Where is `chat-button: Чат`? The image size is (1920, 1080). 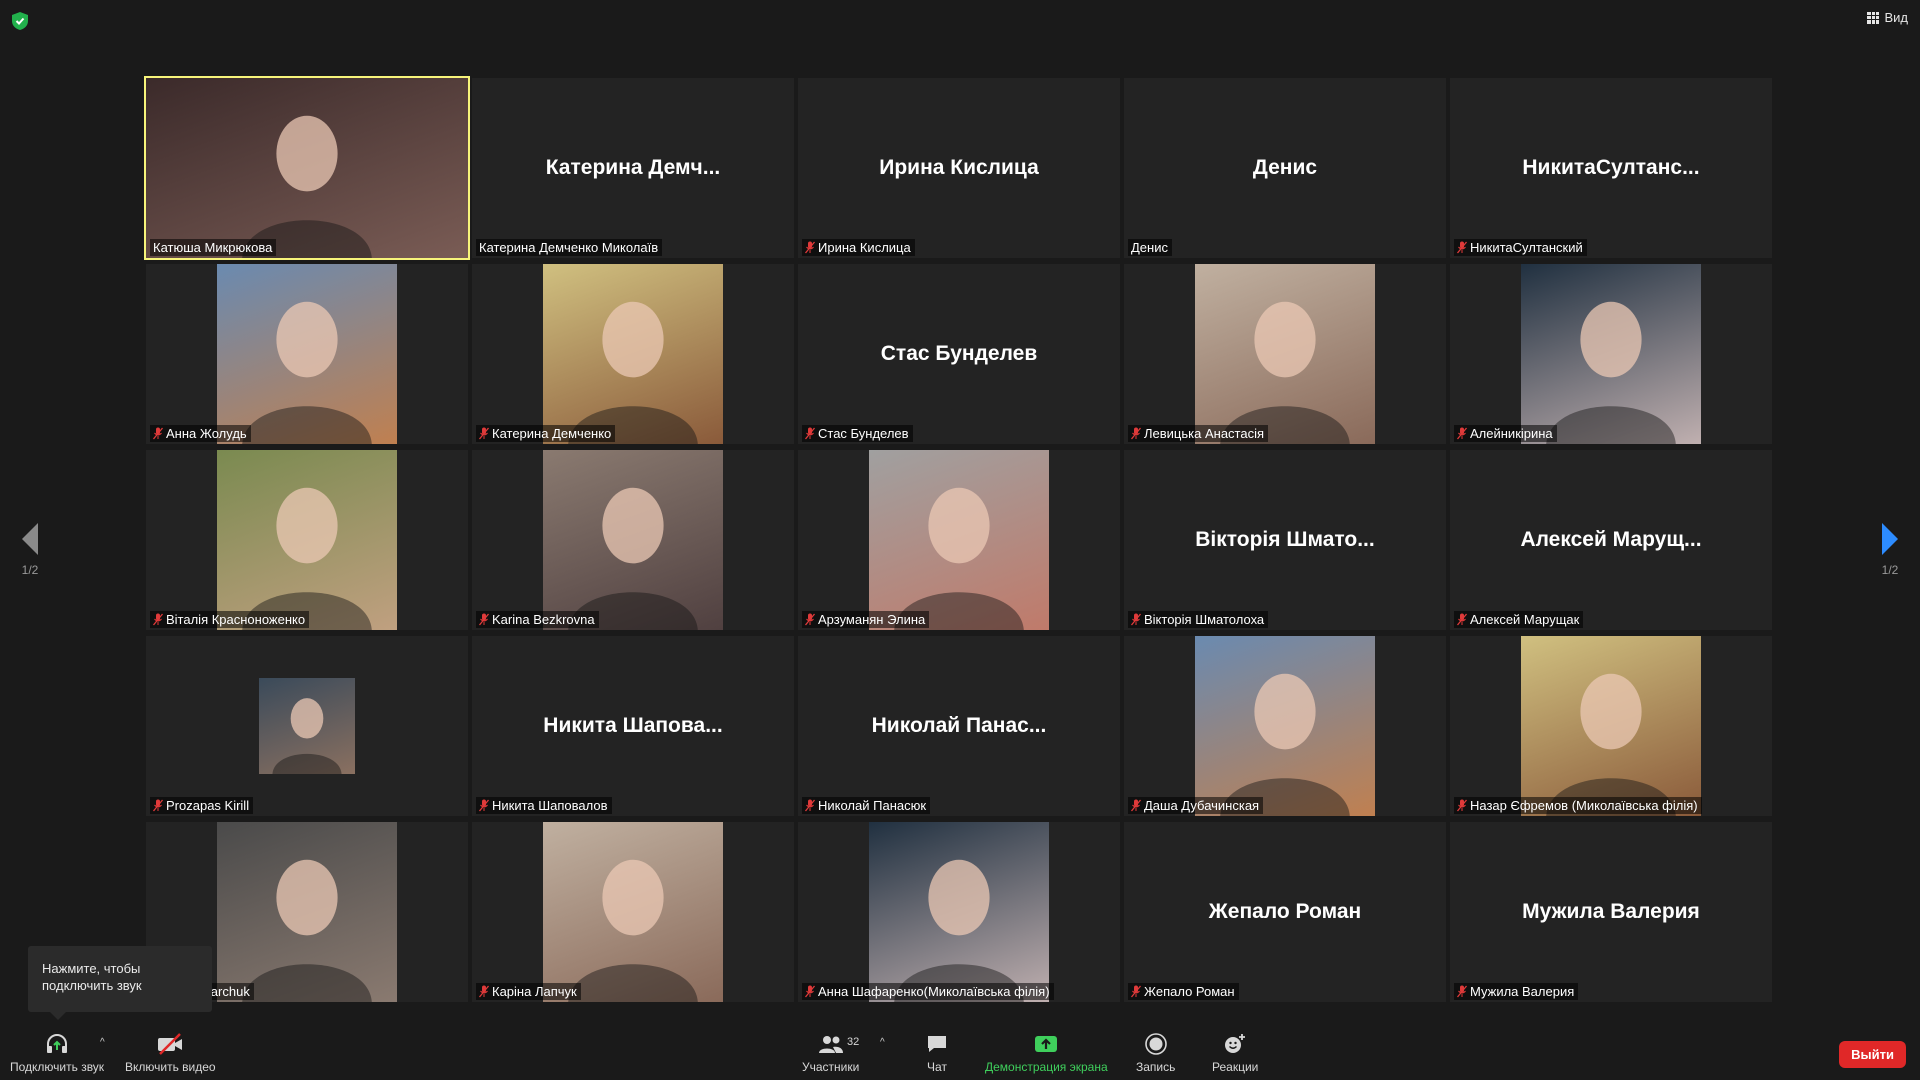
chat-button: Чат is located at coordinates (937, 1053).